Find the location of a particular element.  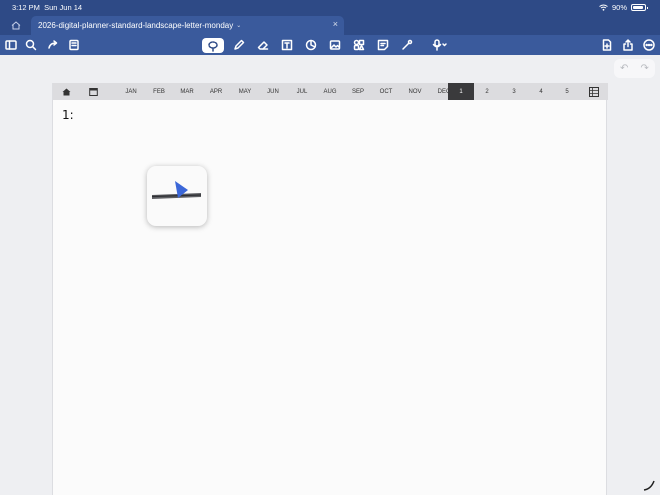

month-tab-oct: OCT is located at coordinates (386, 91).